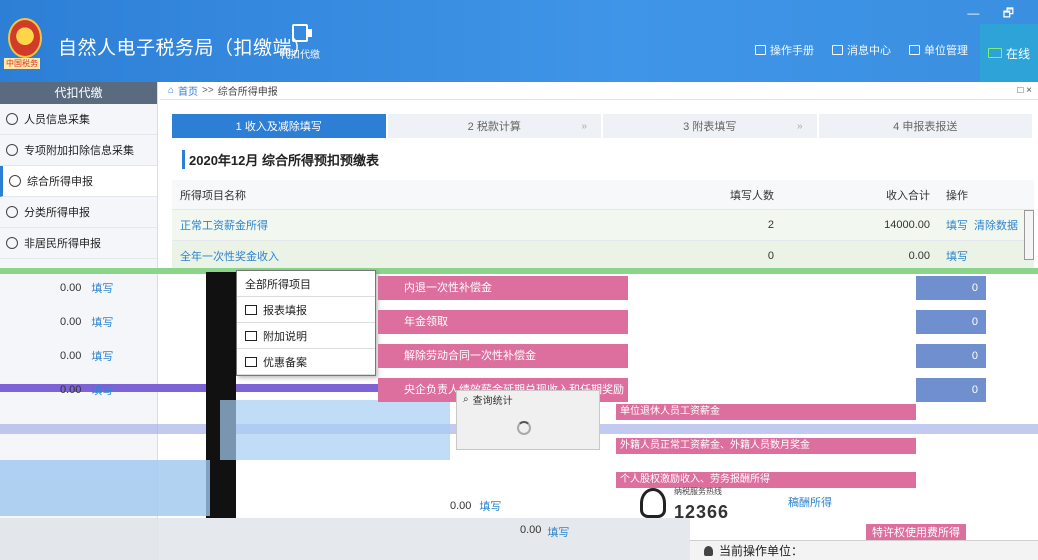 The image size is (1038, 560). I want to click on sidebar-item-comprehensive: 综合所得申报, so click(78, 181).